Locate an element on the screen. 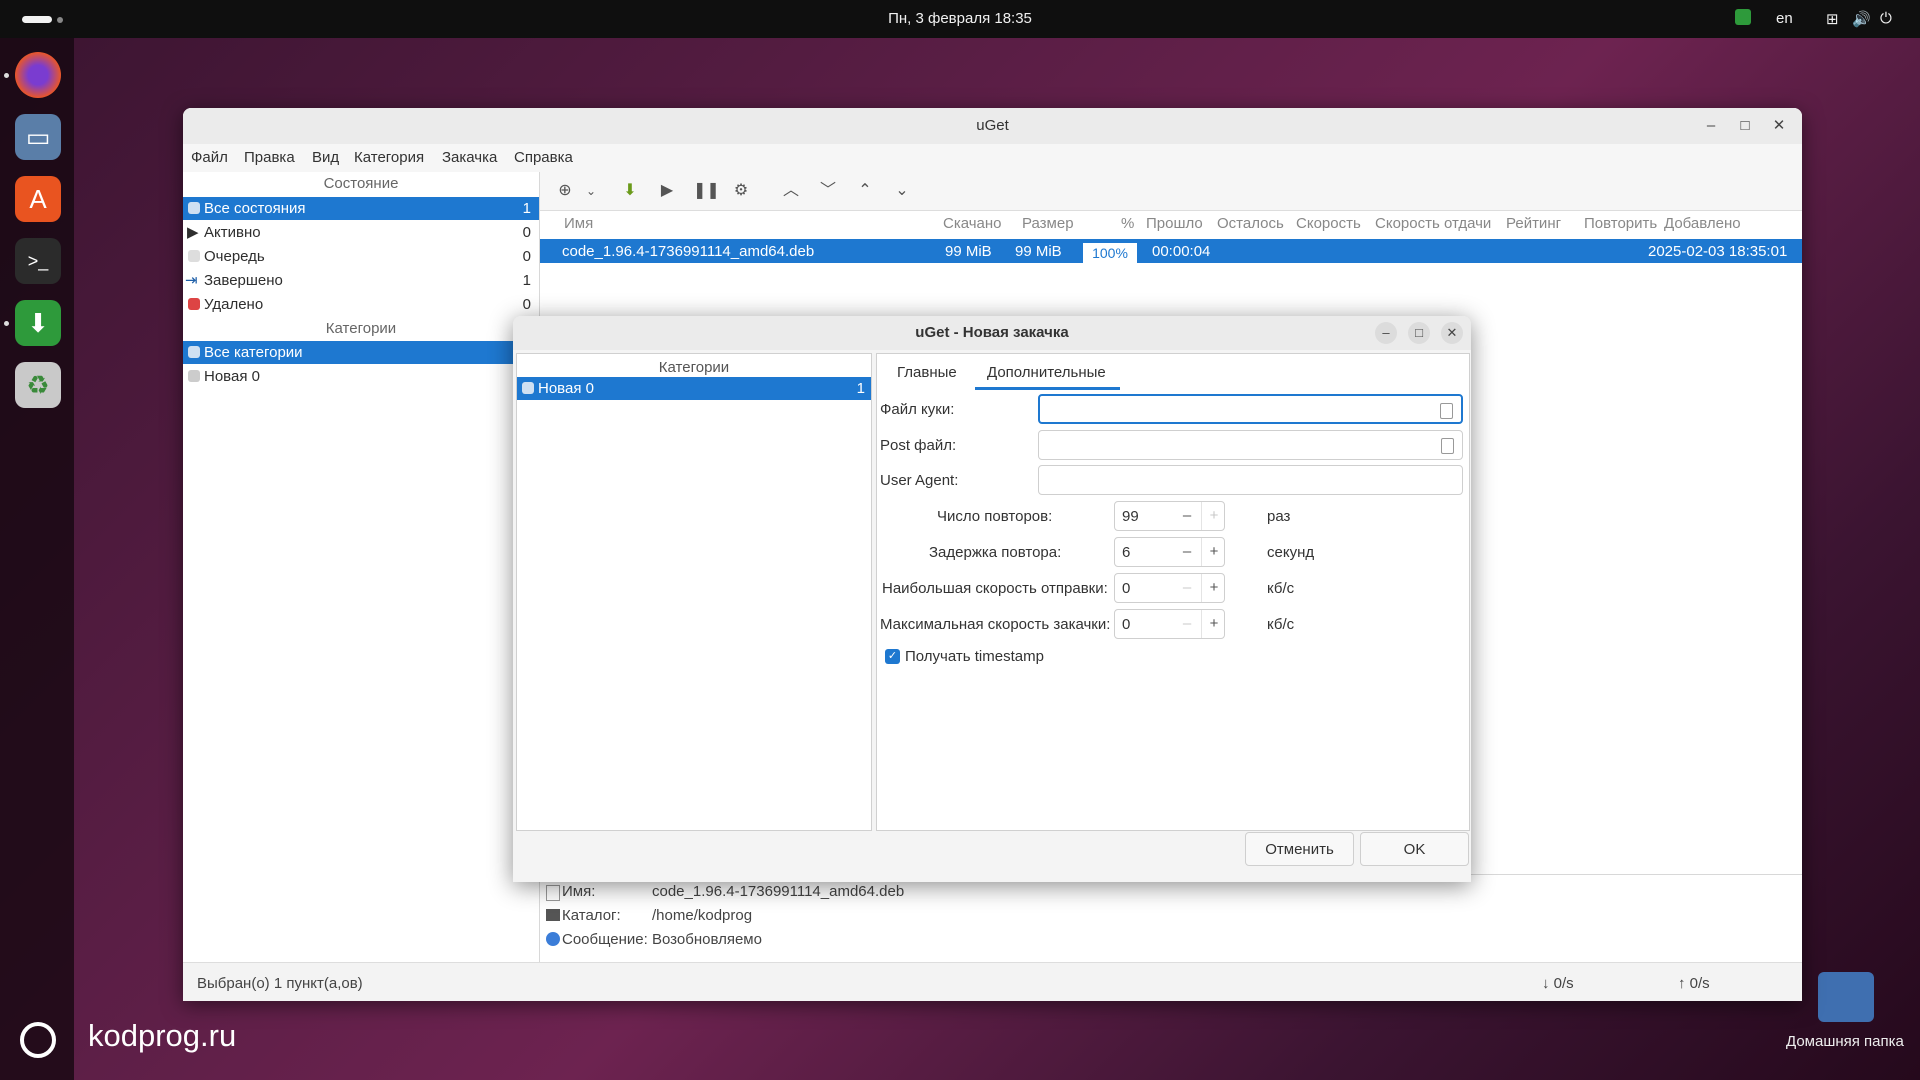 This screenshot has height=1080, width=1920. dialog-category-list: Категории Новая 0 1 is located at coordinates (694, 592).